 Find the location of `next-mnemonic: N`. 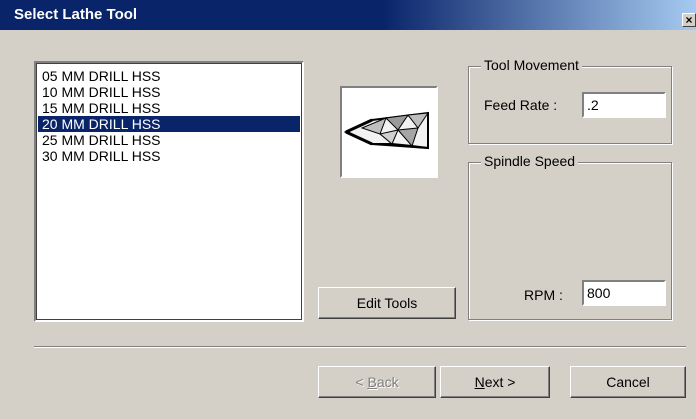

next-mnemonic: N is located at coordinates (479, 382).